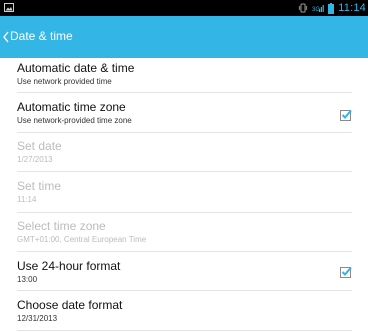 Image resolution: width=368 pixels, height=332 pixels. I want to click on setting-set-time: Set time 11:14, so click(184, 192).